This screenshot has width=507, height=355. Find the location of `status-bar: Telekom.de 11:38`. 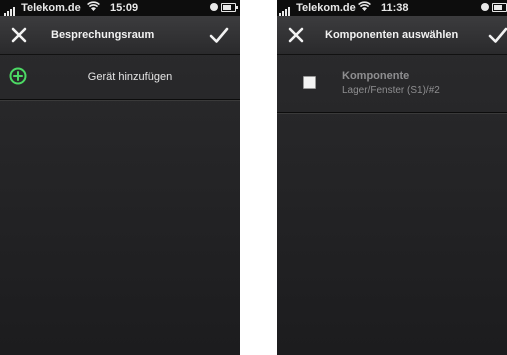

status-bar: Telekom.de 11:38 is located at coordinates (392, 8).